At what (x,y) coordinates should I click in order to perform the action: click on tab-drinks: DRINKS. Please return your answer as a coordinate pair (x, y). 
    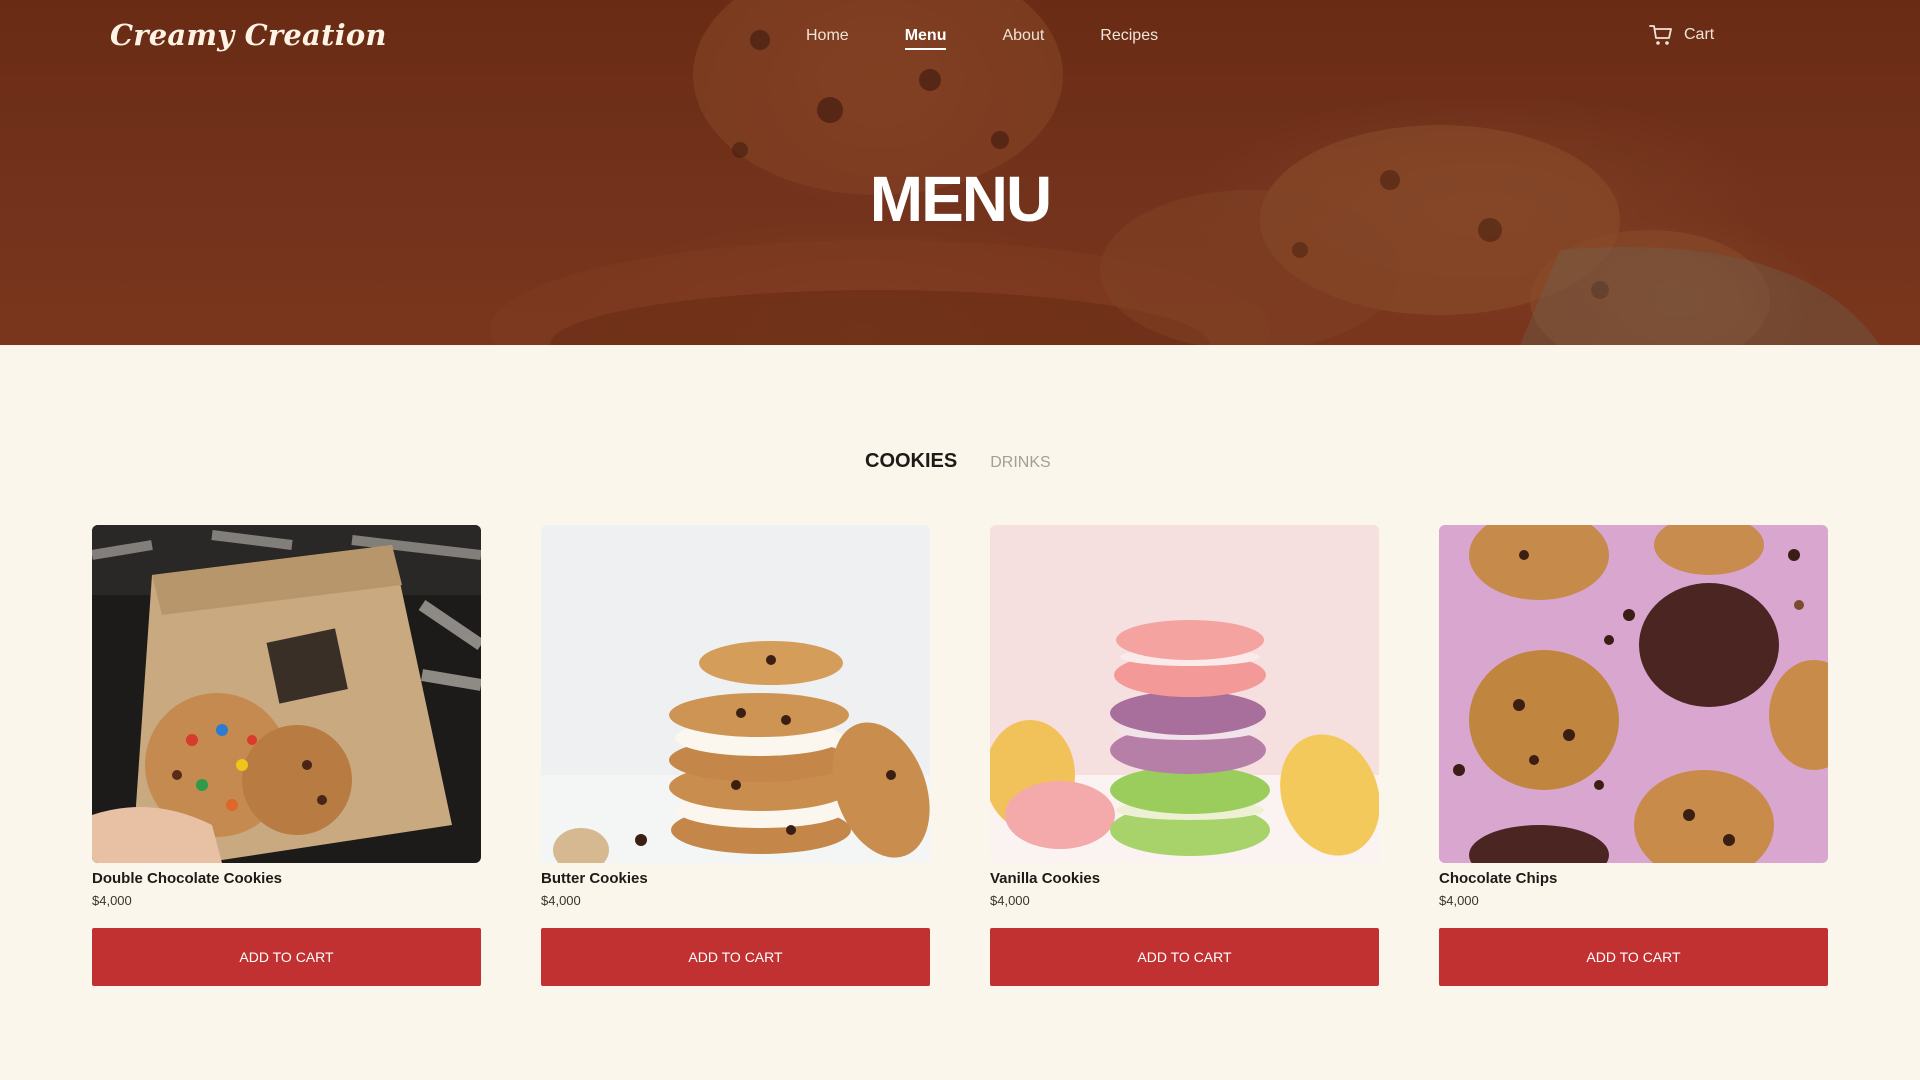
    Looking at the image, I should click on (1020, 463).